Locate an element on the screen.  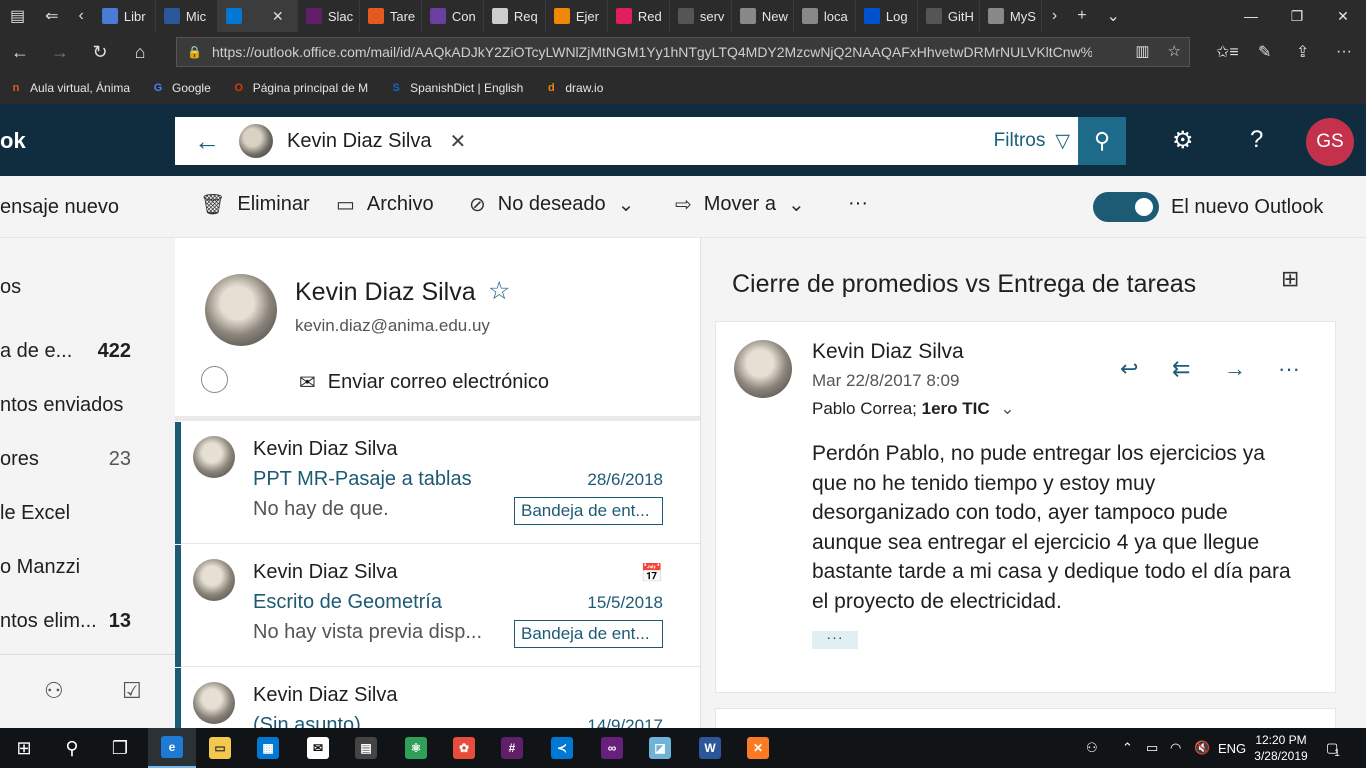
next-message-card is located at coordinates (1025, 718).